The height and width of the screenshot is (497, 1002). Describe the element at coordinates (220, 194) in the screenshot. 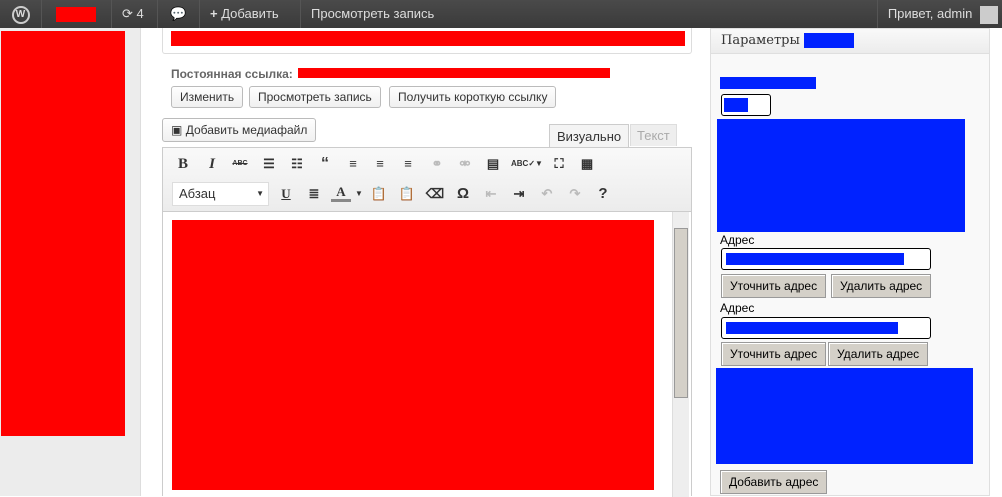

I see `format-select: Абзац ▼` at that location.